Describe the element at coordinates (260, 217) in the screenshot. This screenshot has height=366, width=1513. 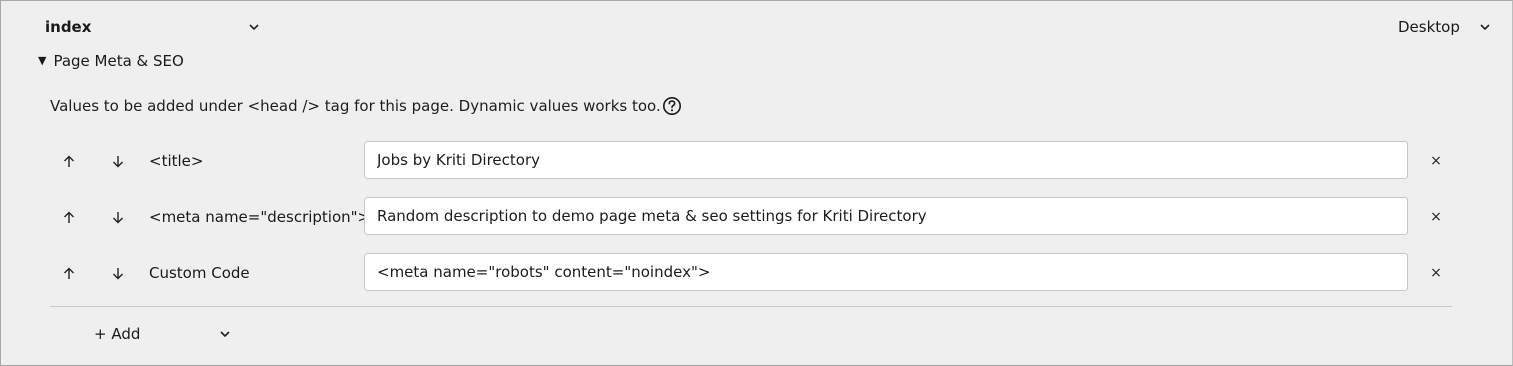
I see `meta-row-label: <meta name="description">` at that location.